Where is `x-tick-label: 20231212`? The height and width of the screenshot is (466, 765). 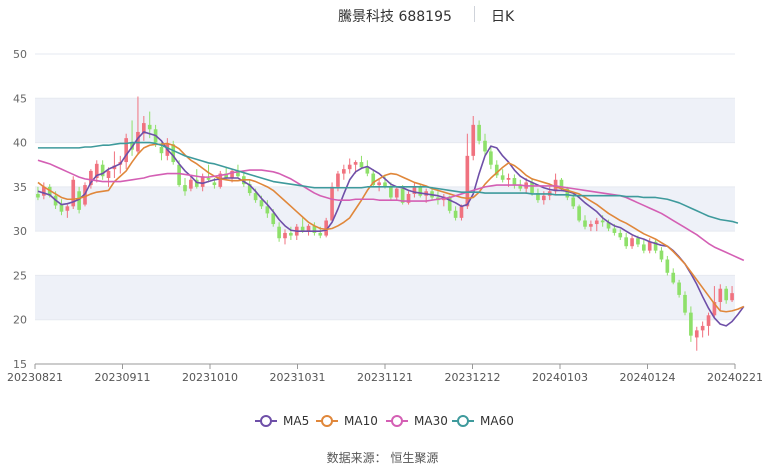 x-tick-label: 20231212 is located at coordinates (473, 377).